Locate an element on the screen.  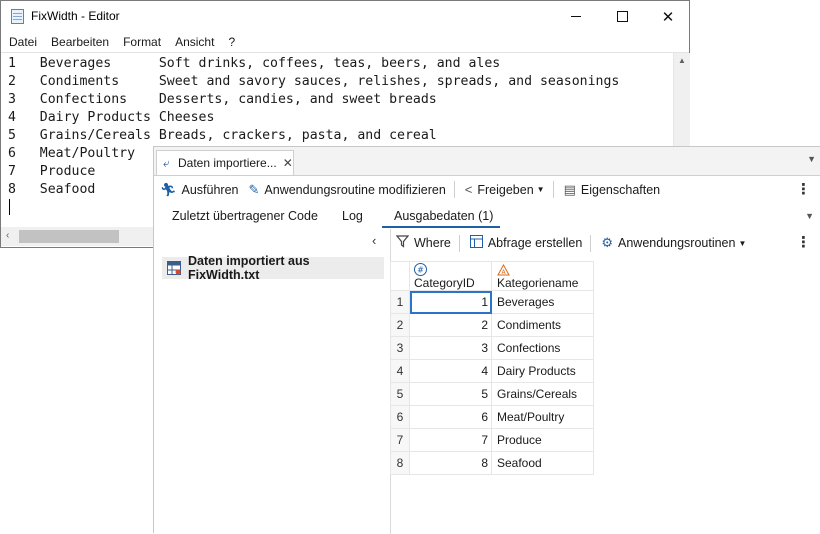
cell-kategoriename: Confections is located at coordinates (542, 348).